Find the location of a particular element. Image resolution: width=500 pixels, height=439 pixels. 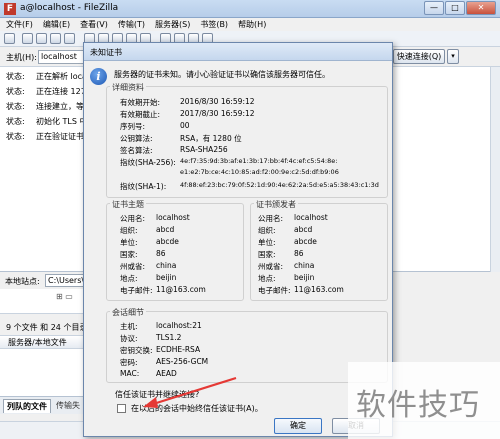

session-row: 密钥交换: ECDHE-RSA is located at coordinates (160, 350).